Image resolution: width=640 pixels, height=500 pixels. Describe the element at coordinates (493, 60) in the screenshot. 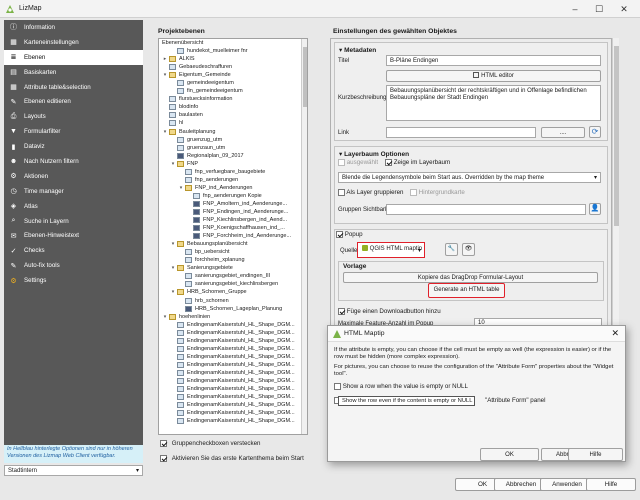

I see `title-input: B-Pläne Endingen` at that location.